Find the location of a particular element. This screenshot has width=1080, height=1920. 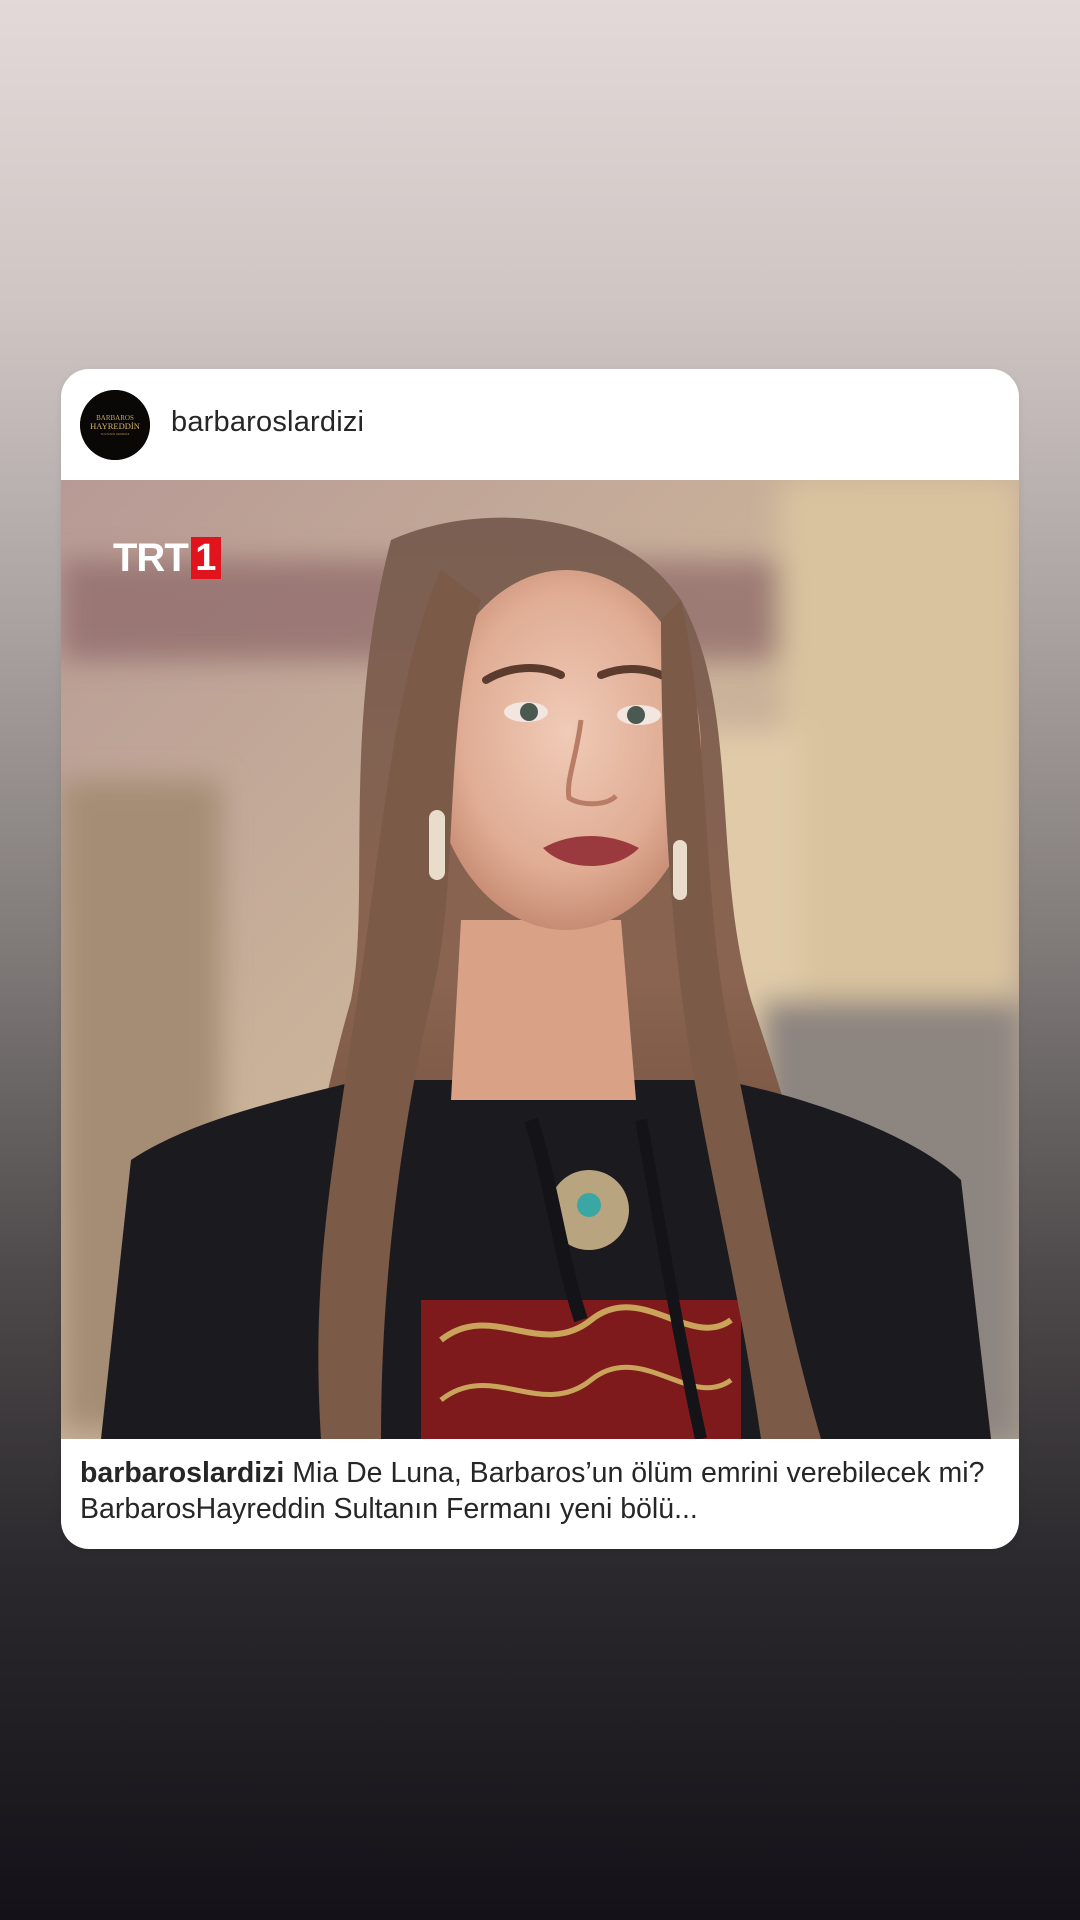

avatar-logo-line-3: SULTANIN FERMANI is located at coordinates (115, 434).